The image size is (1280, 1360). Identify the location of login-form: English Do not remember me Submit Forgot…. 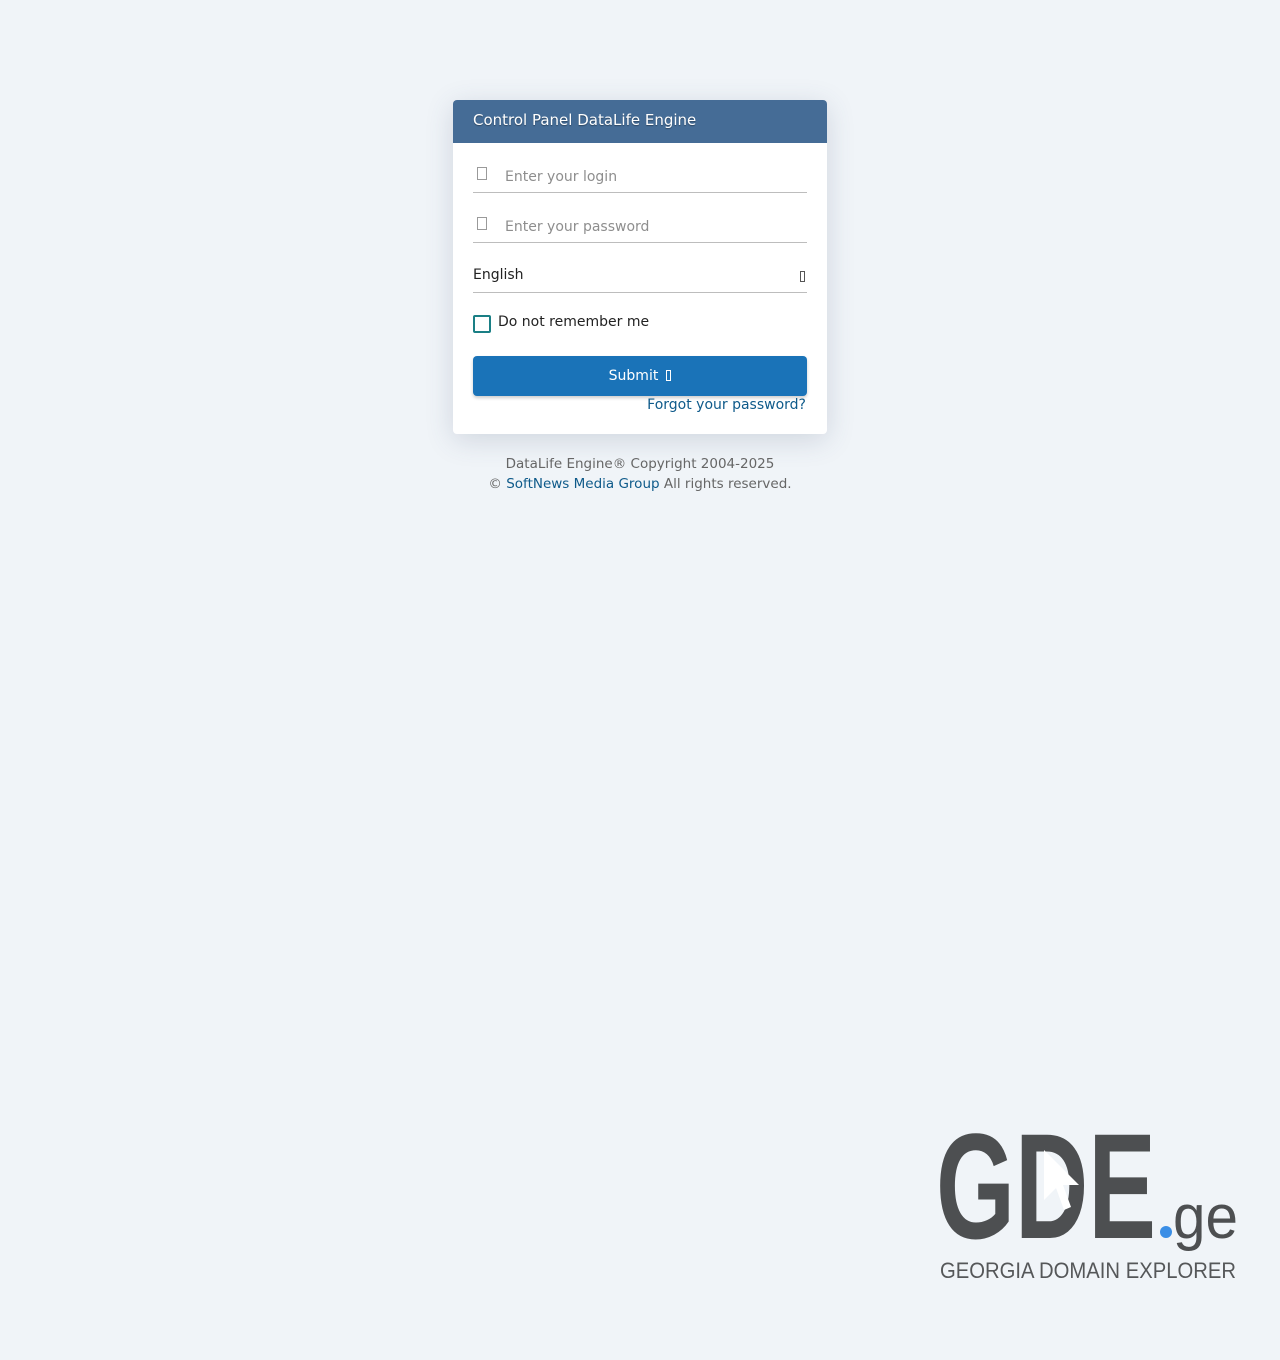
(640, 278).